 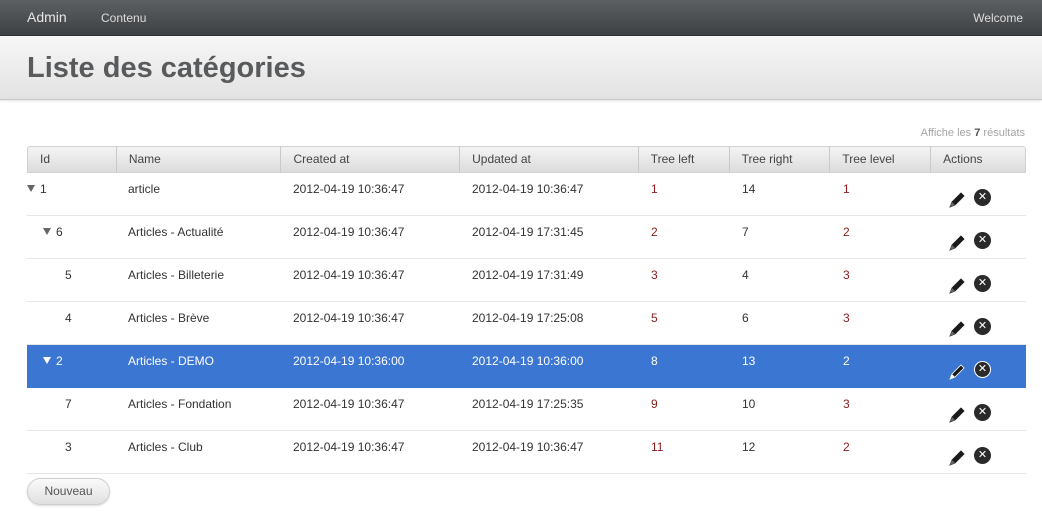 What do you see at coordinates (654, 361) in the screenshot?
I see `cell-tree-left: 8` at bounding box center [654, 361].